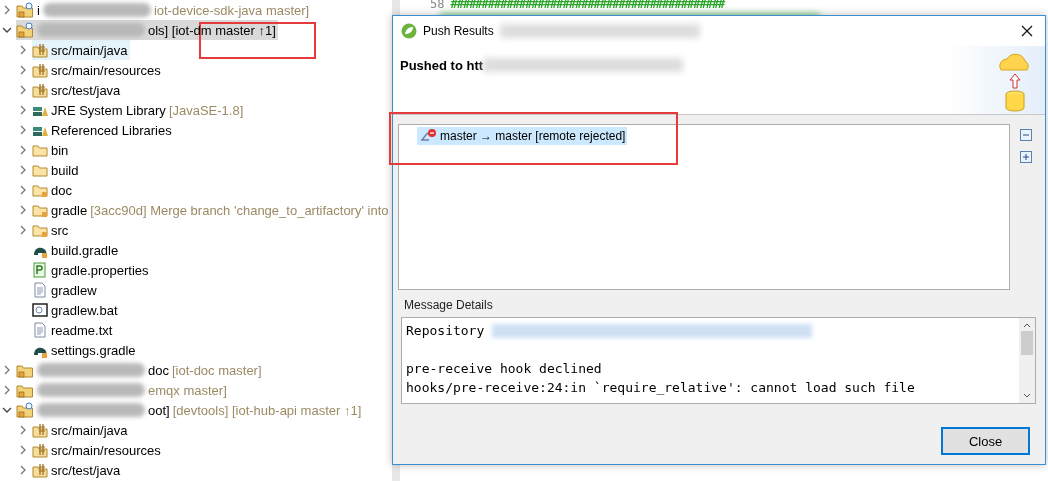 The width and height of the screenshot is (1048, 481). I want to click on message-details-field: Repository pre-receive hook declined hooks/pre-receive:24:in `require_relative': cannot load such file, so click(718, 360).